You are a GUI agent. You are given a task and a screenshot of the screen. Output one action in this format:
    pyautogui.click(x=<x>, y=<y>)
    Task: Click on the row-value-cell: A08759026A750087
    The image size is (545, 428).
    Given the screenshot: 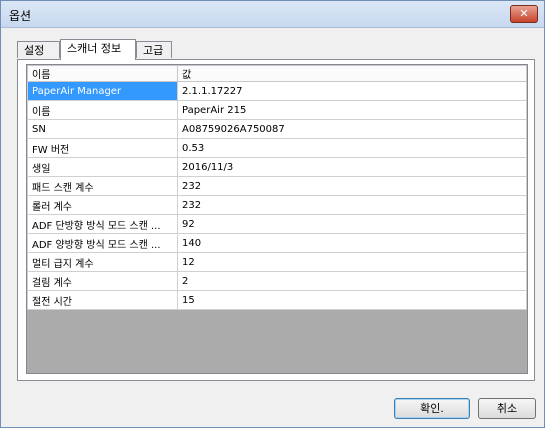 What is the action you would take?
    pyautogui.click(x=352, y=129)
    